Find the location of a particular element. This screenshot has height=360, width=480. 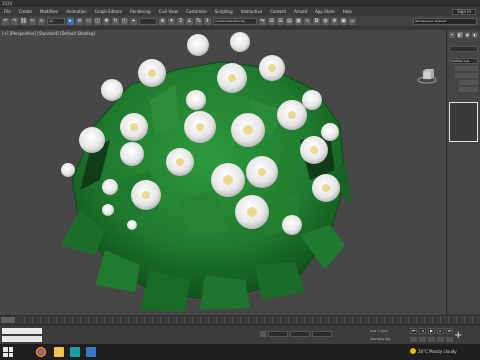

select-by-name-icon: ≡ is located at coordinates (79, 21).